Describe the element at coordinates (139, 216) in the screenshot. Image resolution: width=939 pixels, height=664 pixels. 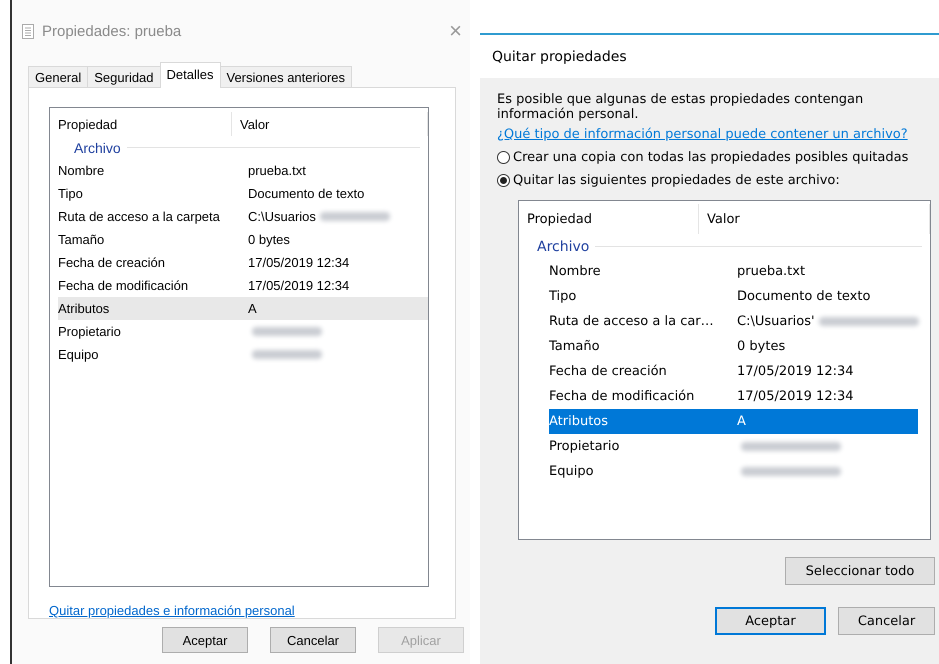
I see `table-cell-text: Ruta de acceso a la carpeta` at that location.